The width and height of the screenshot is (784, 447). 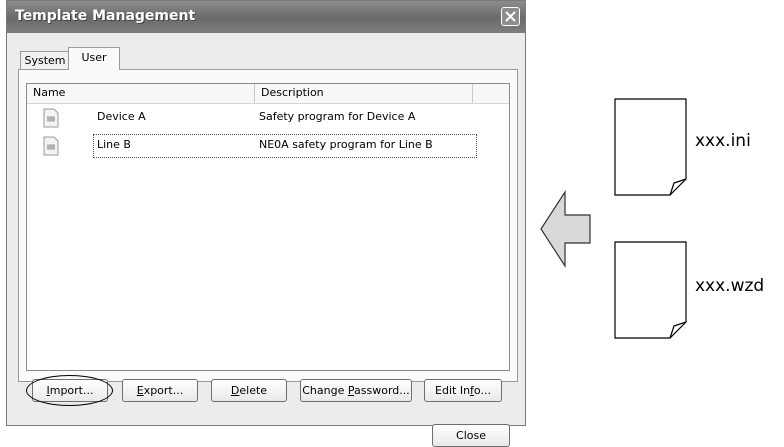 What do you see at coordinates (565, 229) in the screenshot?
I see `import-arrow-icon` at bounding box center [565, 229].